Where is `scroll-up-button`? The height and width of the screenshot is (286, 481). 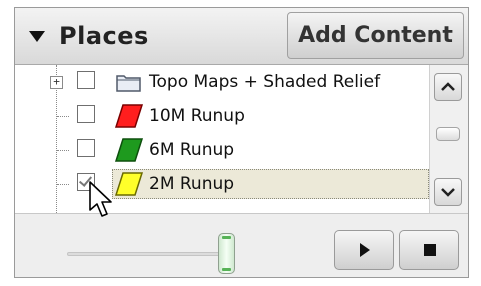
scroll-up-button is located at coordinates (448, 87).